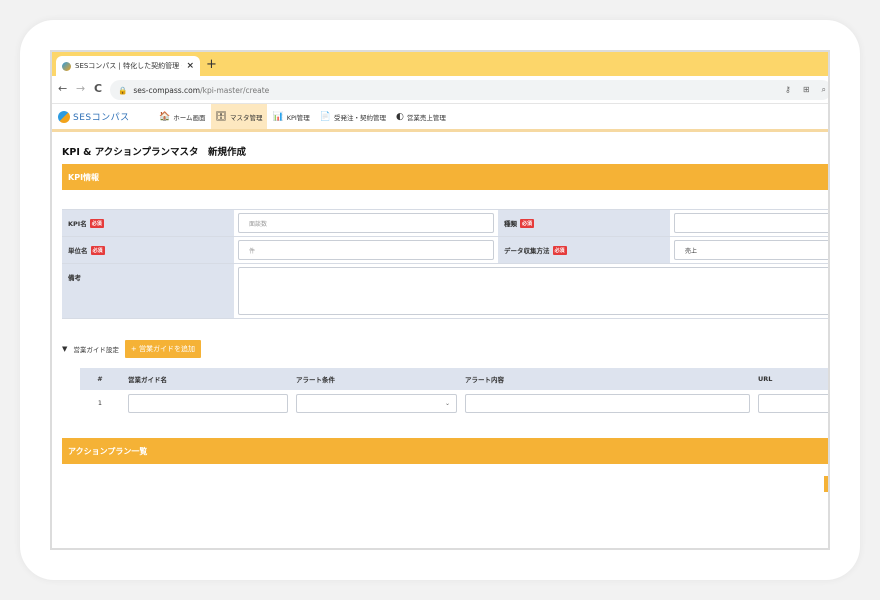 The height and width of the screenshot is (600, 880). I want to click on form-row: 備考, so click(445, 291).